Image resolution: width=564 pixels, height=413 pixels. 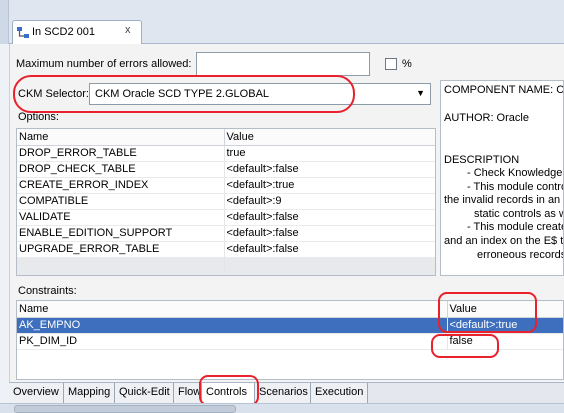 I want to click on option-name: VALIDATE, so click(x=121, y=217).